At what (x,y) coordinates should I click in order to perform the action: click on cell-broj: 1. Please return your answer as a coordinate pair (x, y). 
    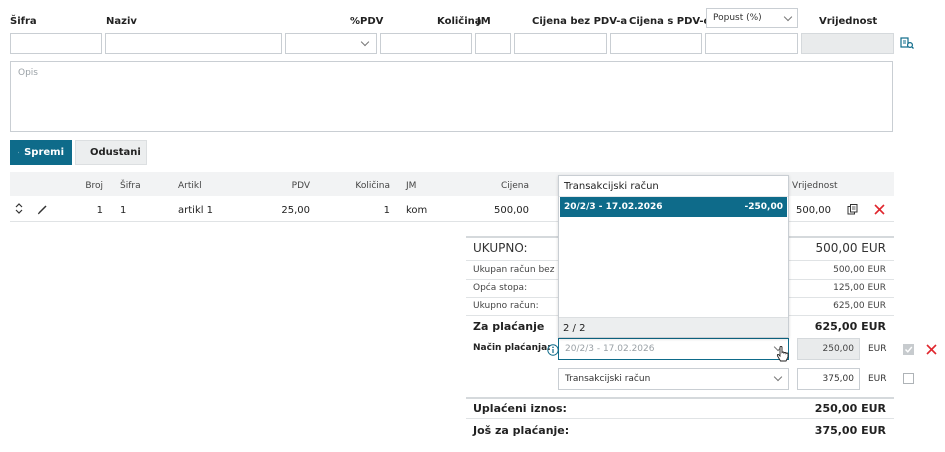
    Looking at the image, I should click on (99, 210).